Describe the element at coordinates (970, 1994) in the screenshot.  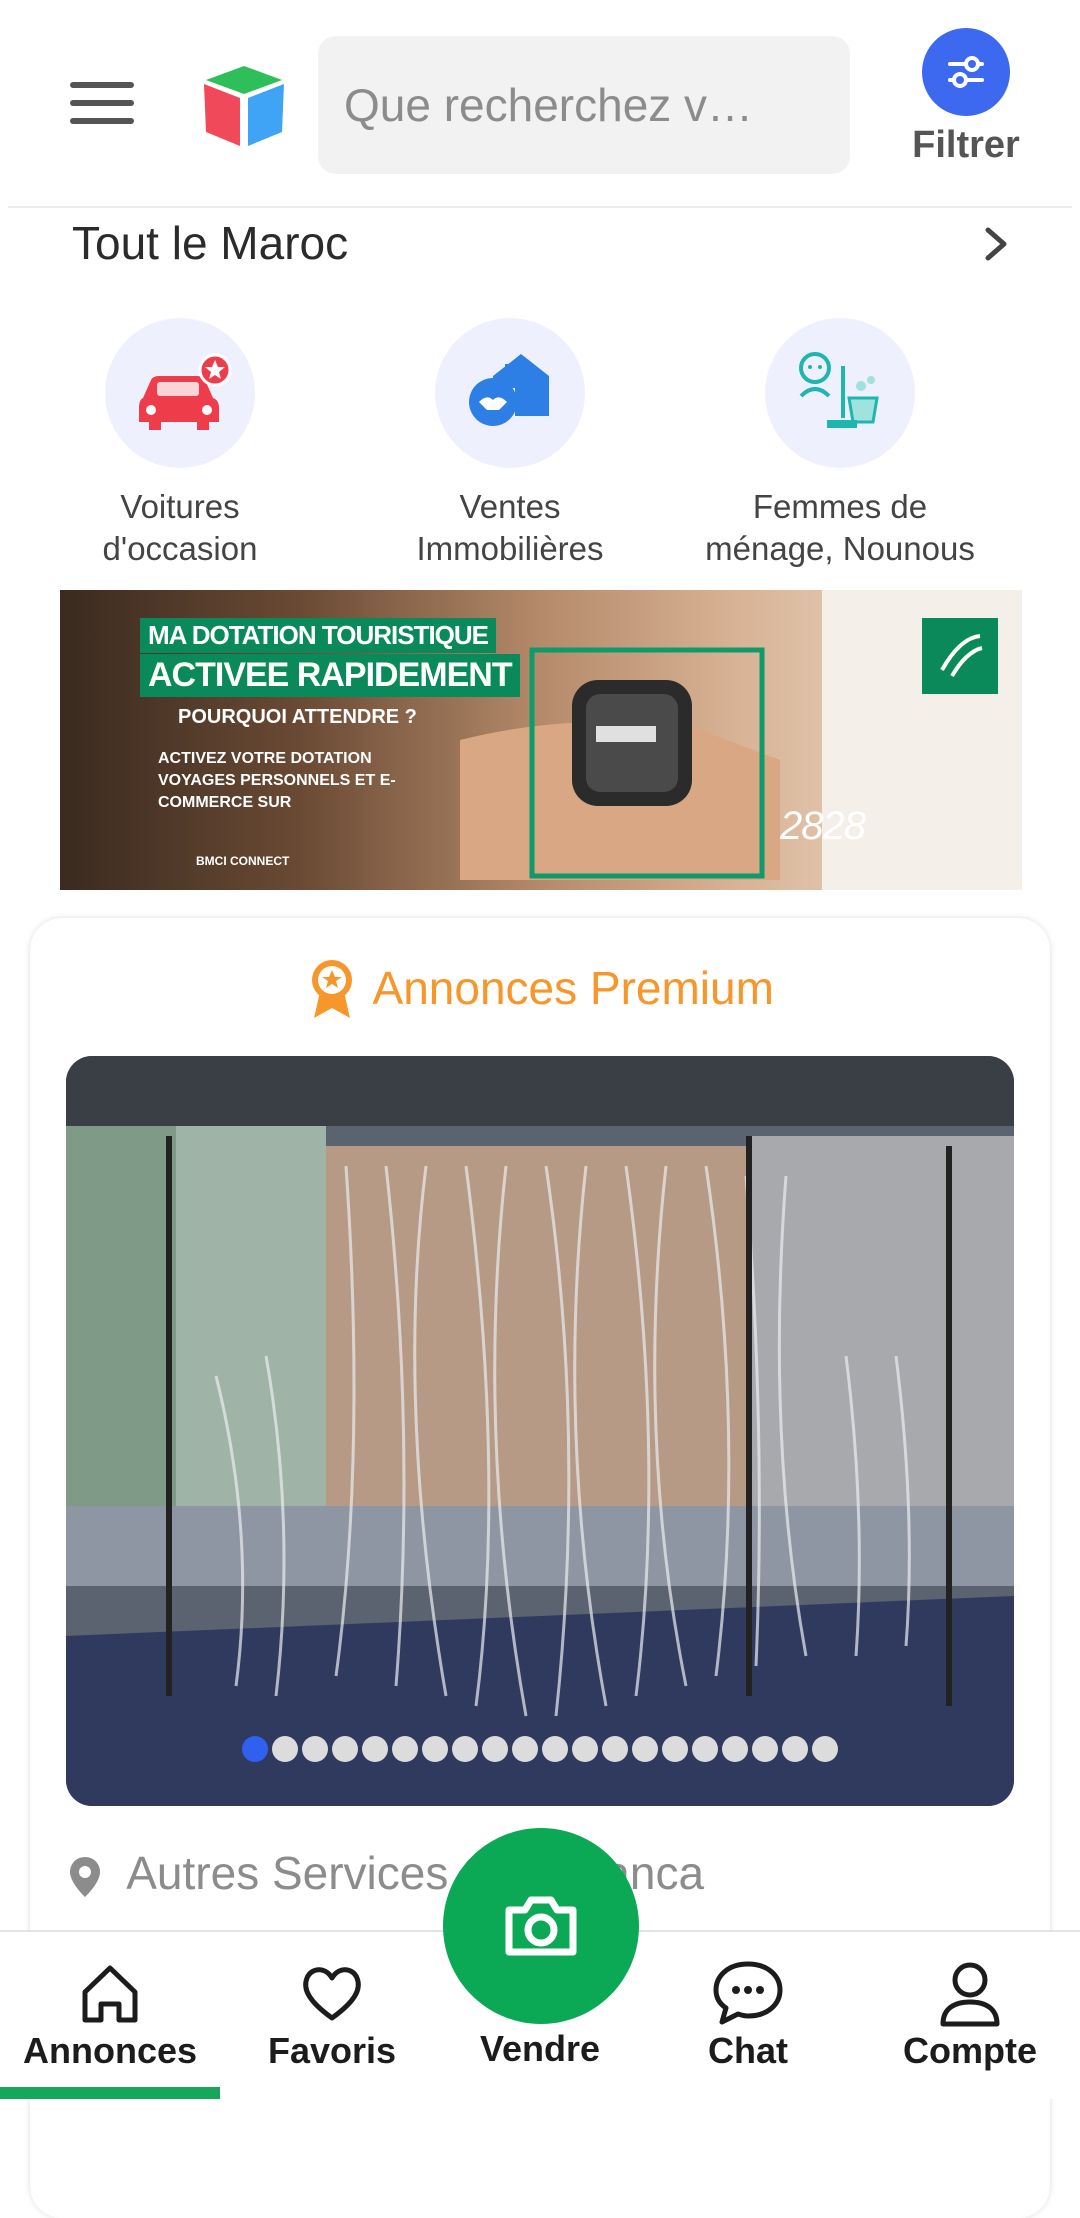
I see `user-icon` at that location.